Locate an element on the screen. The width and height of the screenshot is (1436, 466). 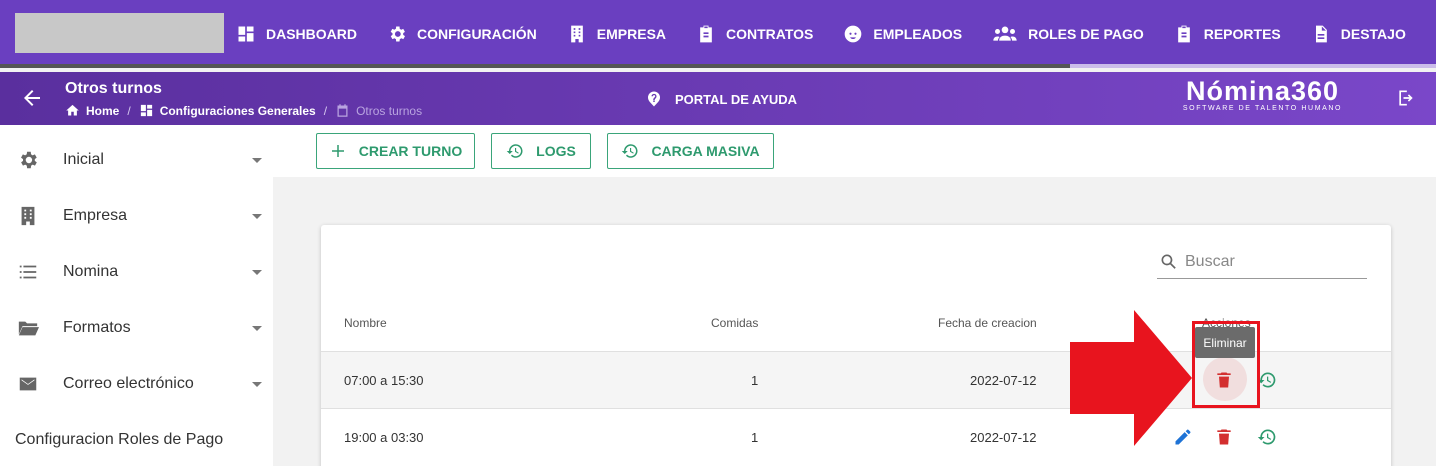
search-field is located at coordinates (1262, 262).